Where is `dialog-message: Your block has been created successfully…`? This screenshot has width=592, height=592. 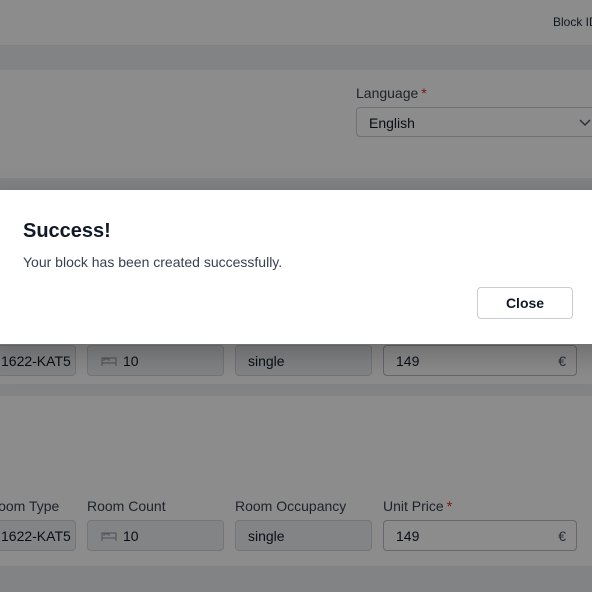
dialog-message: Your block has been created successfully… is located at coordinates (153, 262).